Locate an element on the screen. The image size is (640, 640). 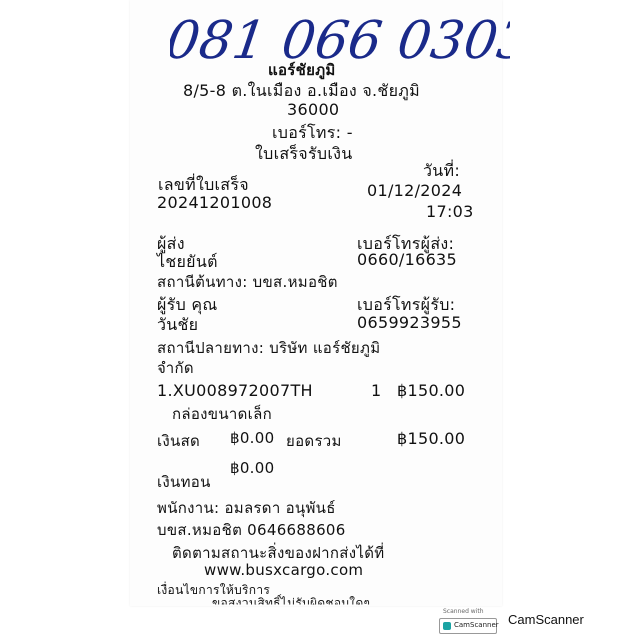
staff-name: พนักงาน: อมลรดา อนุพันธ์ is located at coordinates (246, 508).